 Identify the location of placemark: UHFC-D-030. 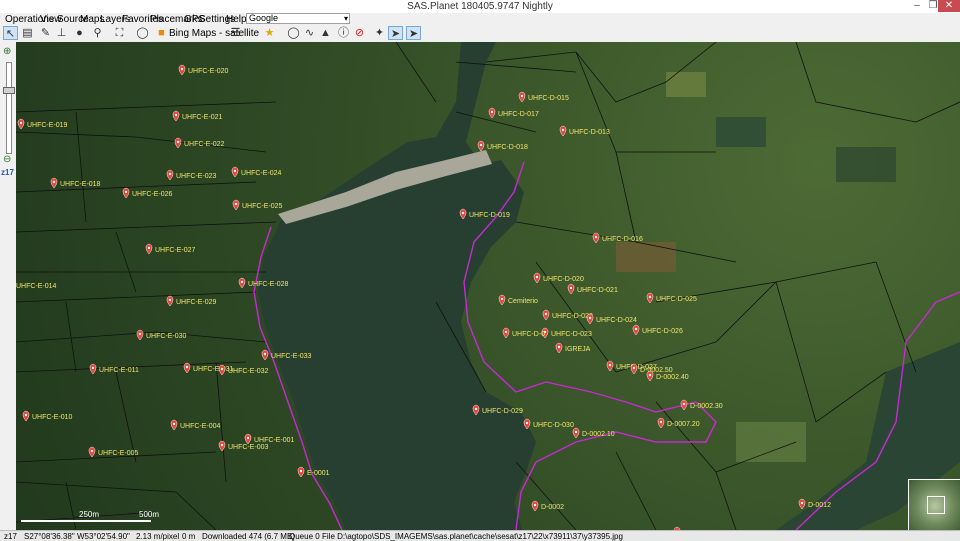
(549, 424).